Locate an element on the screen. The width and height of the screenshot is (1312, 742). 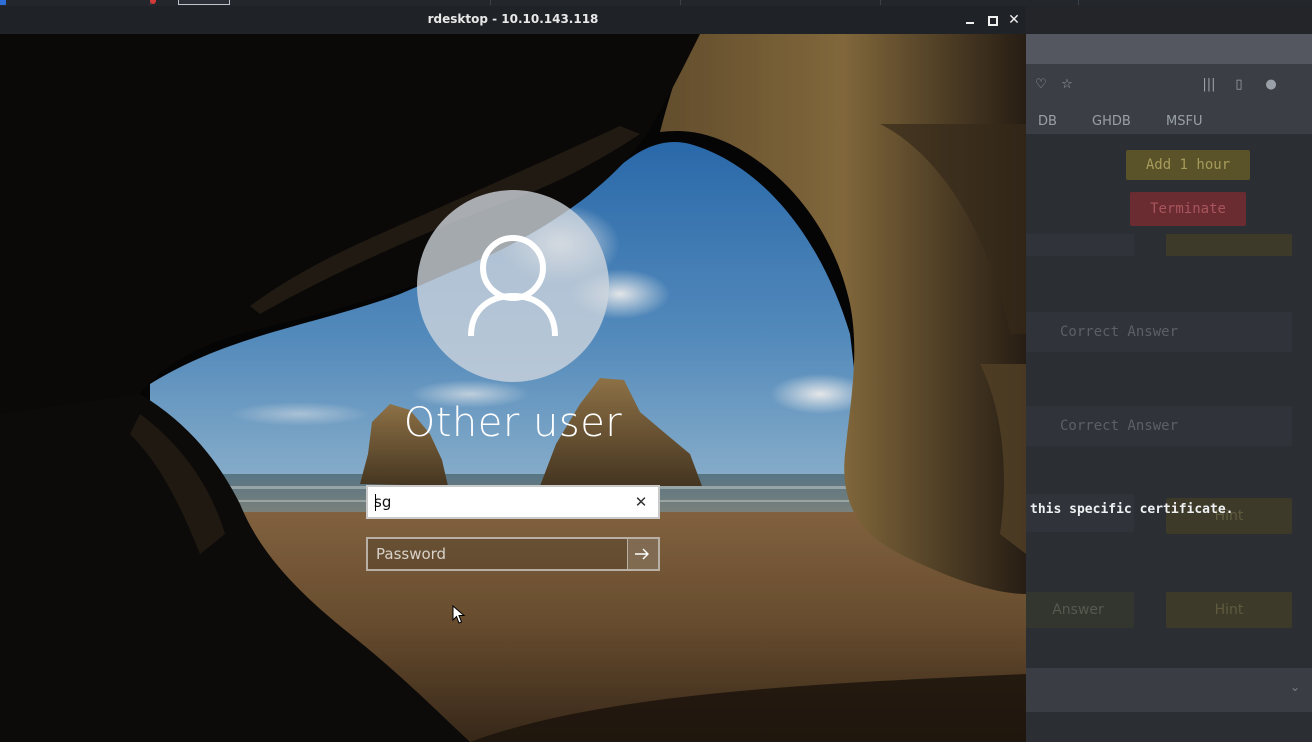
question-text: this specific certificate. is located at coordinates (1132, 509).